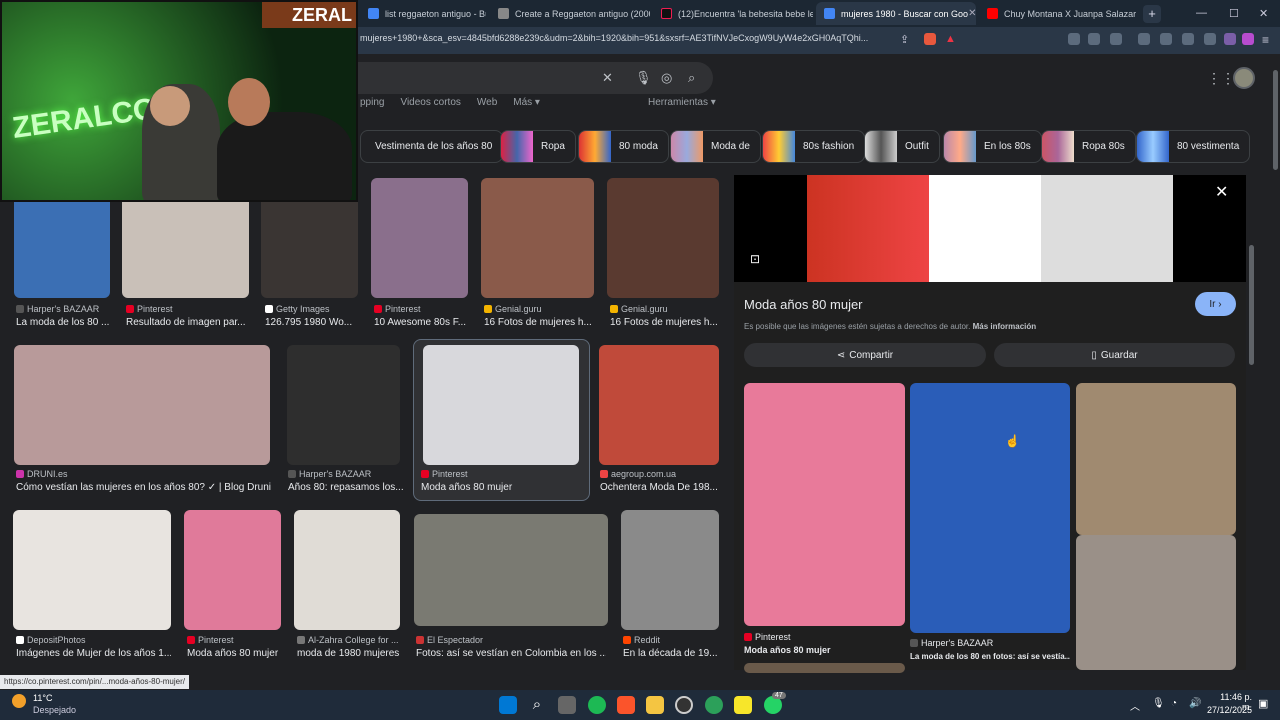 Image resolution: width=1280 pixels, height=720 pixels. I want to click on minimize-button: —, so click(1201, 13).